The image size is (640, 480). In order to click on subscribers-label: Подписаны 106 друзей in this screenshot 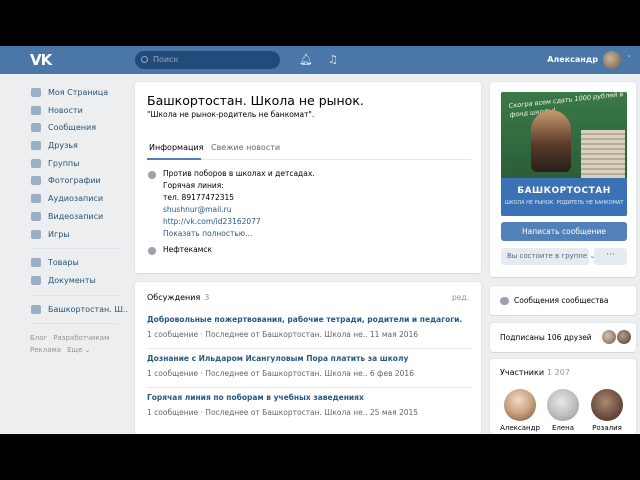, I will do `click(546, 337)`.